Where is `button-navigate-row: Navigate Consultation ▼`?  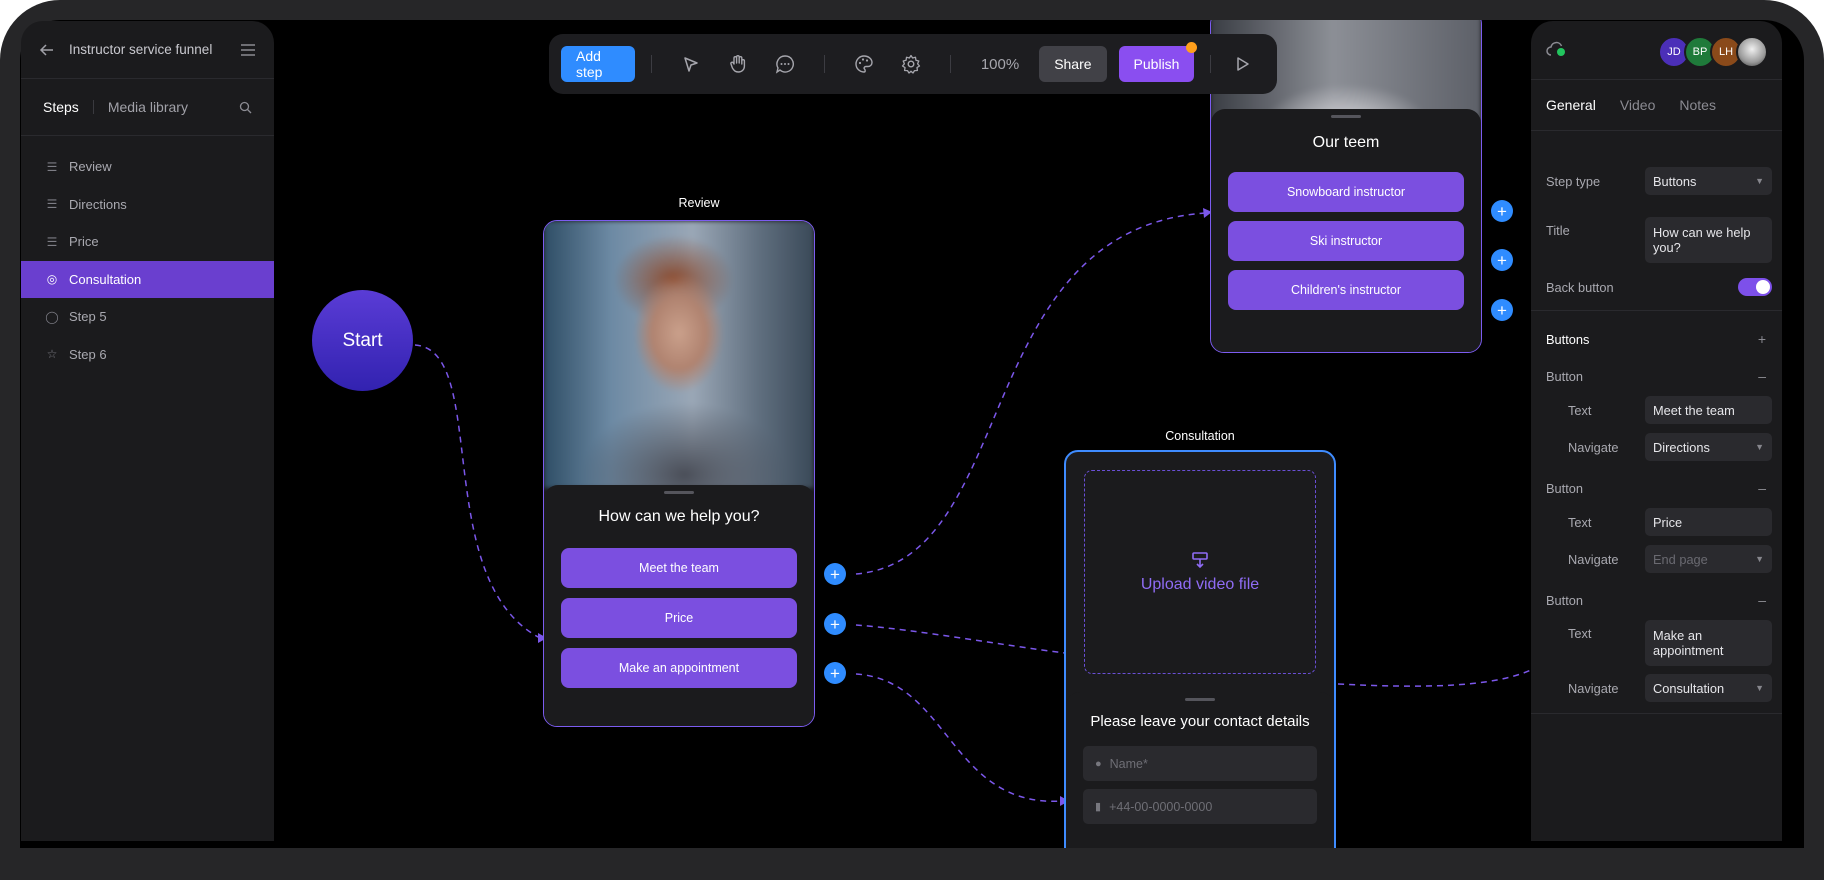
button-navigate-row: Navigate Consultation ▼ is located at coordinates (1670, 688).